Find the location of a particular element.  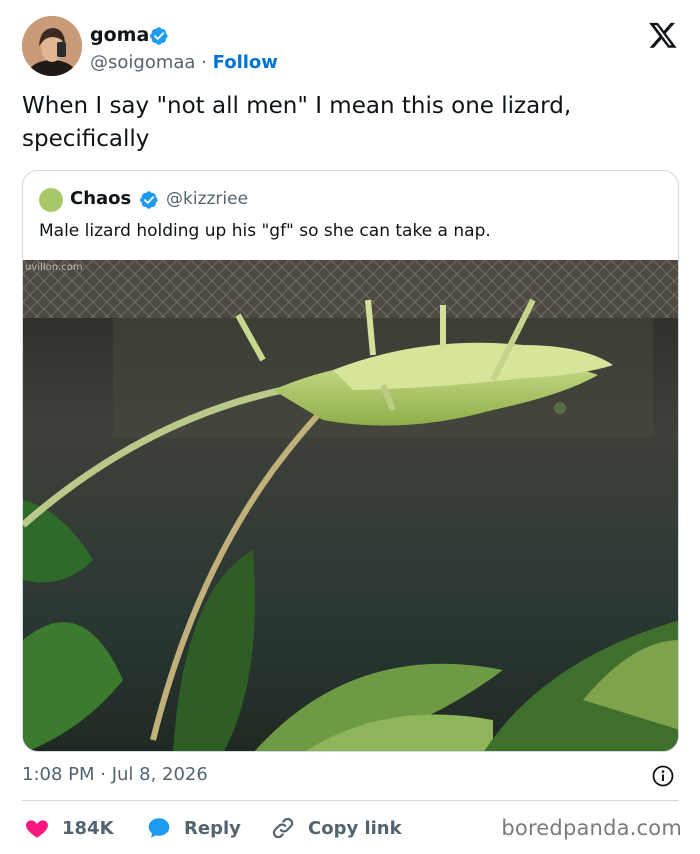

copy-link-label: Copy link is located at coordinates (355, 828).